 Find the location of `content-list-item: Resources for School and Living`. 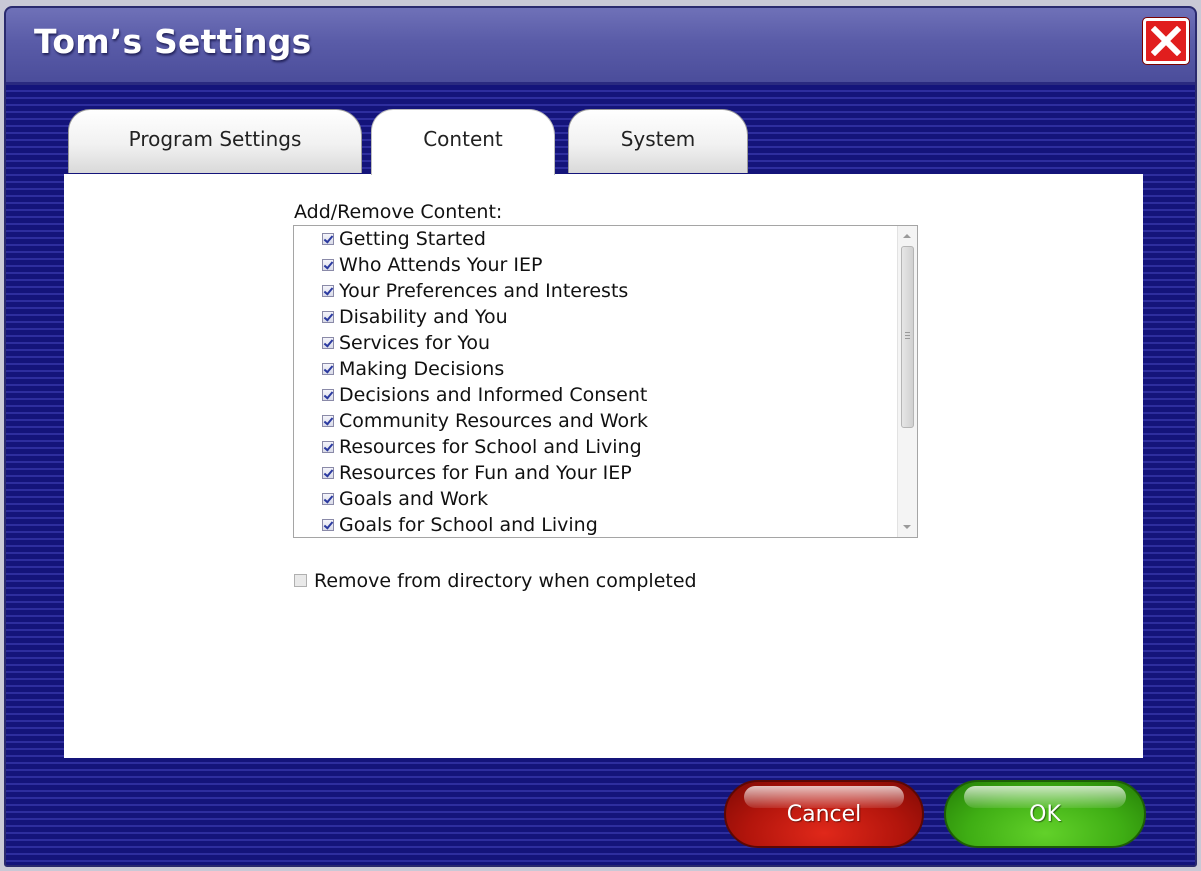

content-list-item: Resources for School and Living is located at coordinates (482, 447).